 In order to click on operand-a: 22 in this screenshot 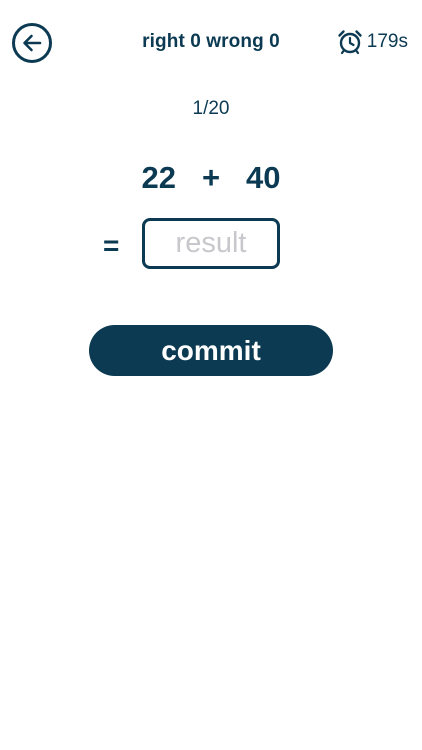, I will do `click(158, 177)`.